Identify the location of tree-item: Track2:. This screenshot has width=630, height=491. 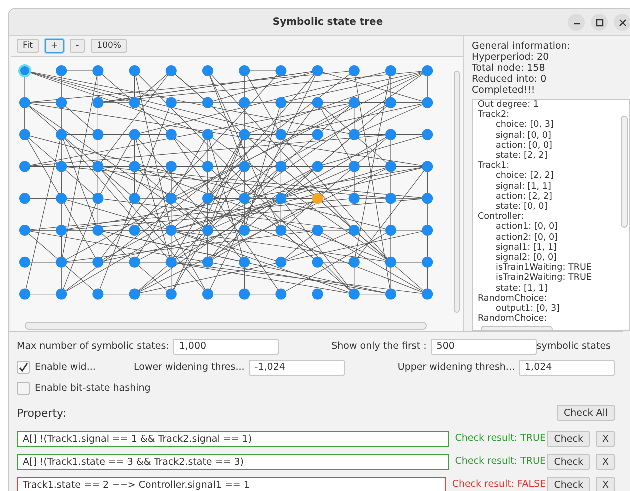
(494, 115).